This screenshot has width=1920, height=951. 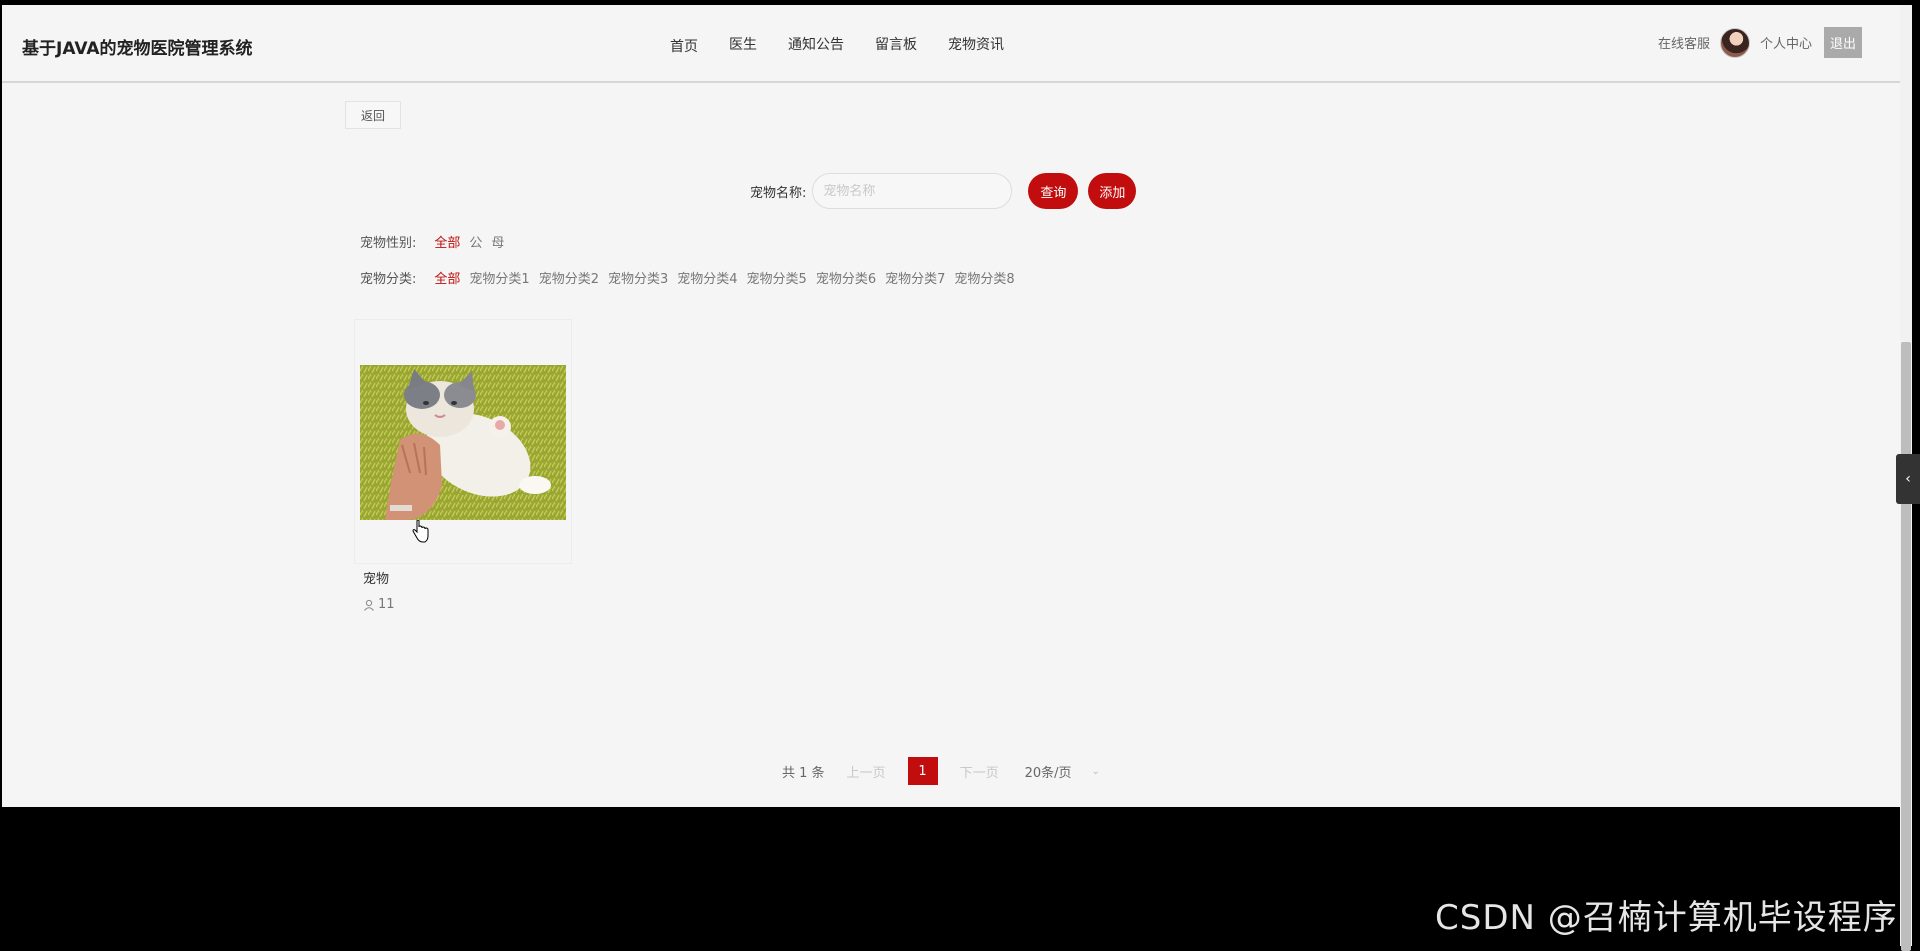 What do you see at coordinates (497, 241) in the screenshot?
I see `gender-option-female: 母` at bounding box center [497, 241].